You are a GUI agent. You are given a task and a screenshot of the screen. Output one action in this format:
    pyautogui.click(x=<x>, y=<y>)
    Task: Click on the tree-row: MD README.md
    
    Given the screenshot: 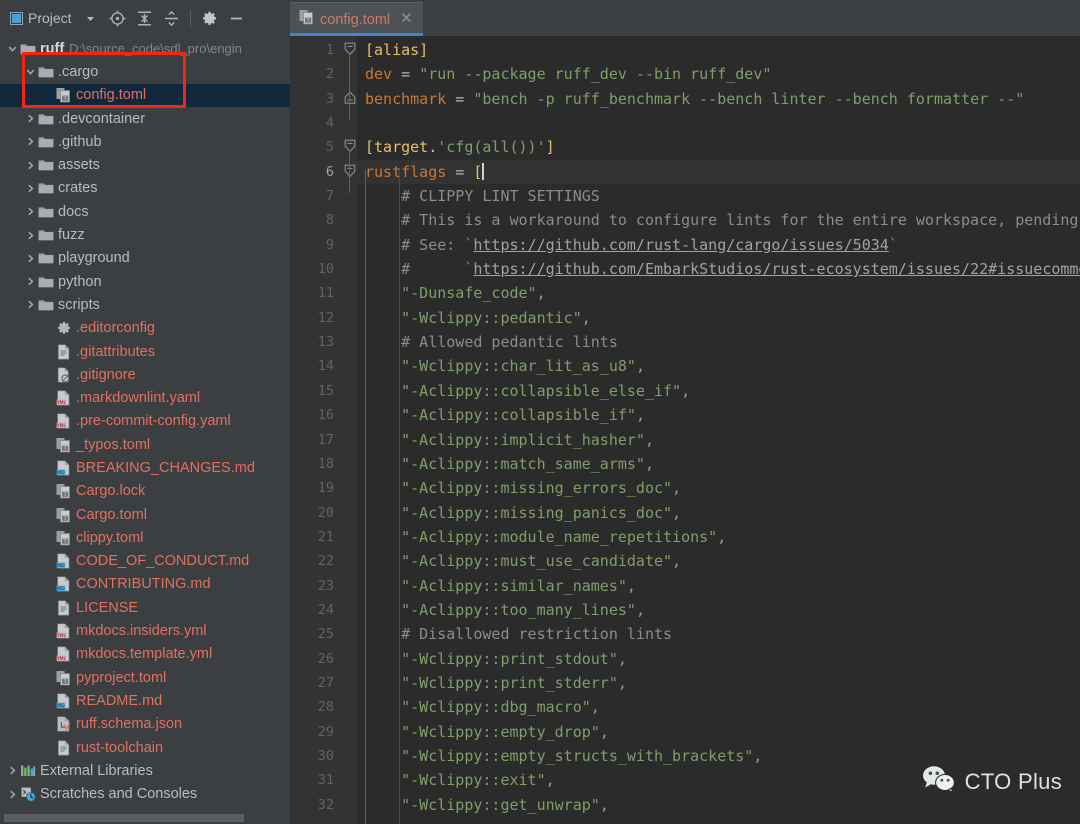 What is the action you would take?
    pyautogui.click(x=145, y=700)
    